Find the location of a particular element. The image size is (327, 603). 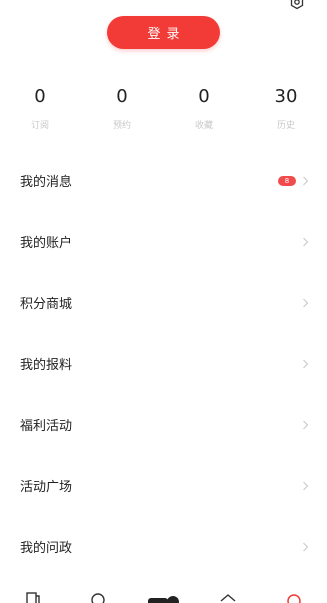

stat-reservation: 0 预约 is located at coordinates (122, 109).